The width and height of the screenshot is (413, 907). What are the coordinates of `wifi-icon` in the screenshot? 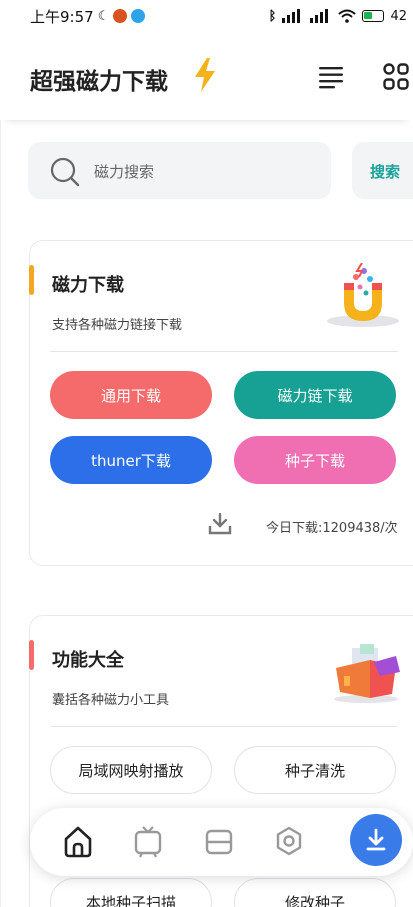 It's located at (347, 16).